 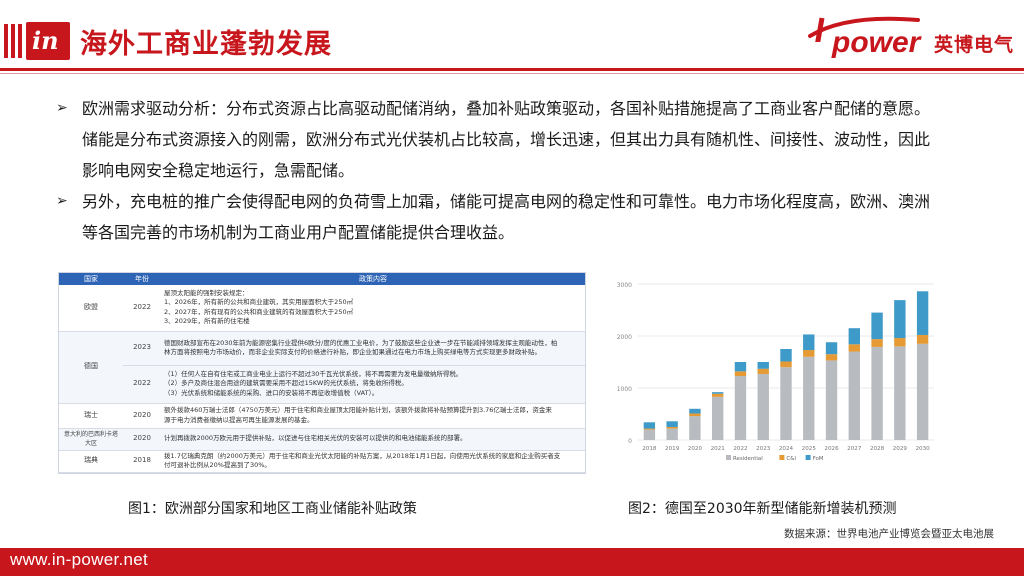 I want to click on x-tick-label: 2029, so click(x=900, y=449).